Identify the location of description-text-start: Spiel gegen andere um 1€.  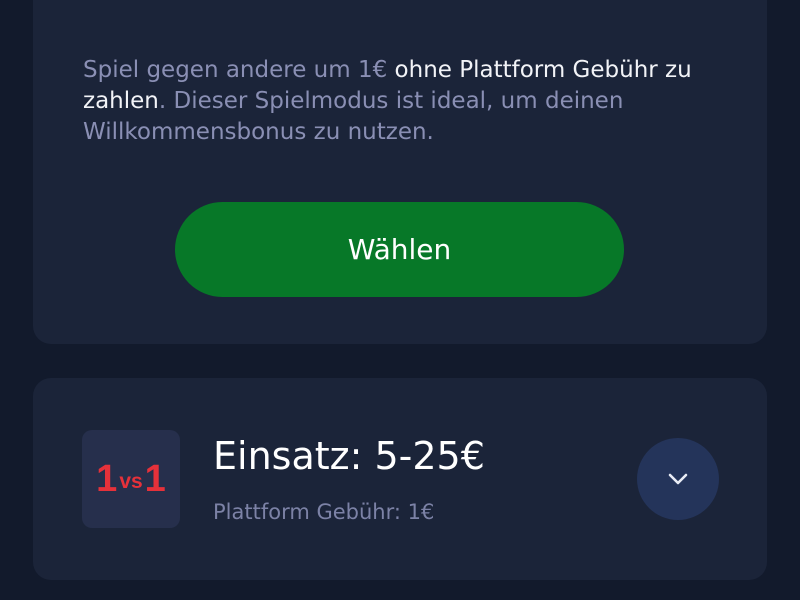
(239, 70).